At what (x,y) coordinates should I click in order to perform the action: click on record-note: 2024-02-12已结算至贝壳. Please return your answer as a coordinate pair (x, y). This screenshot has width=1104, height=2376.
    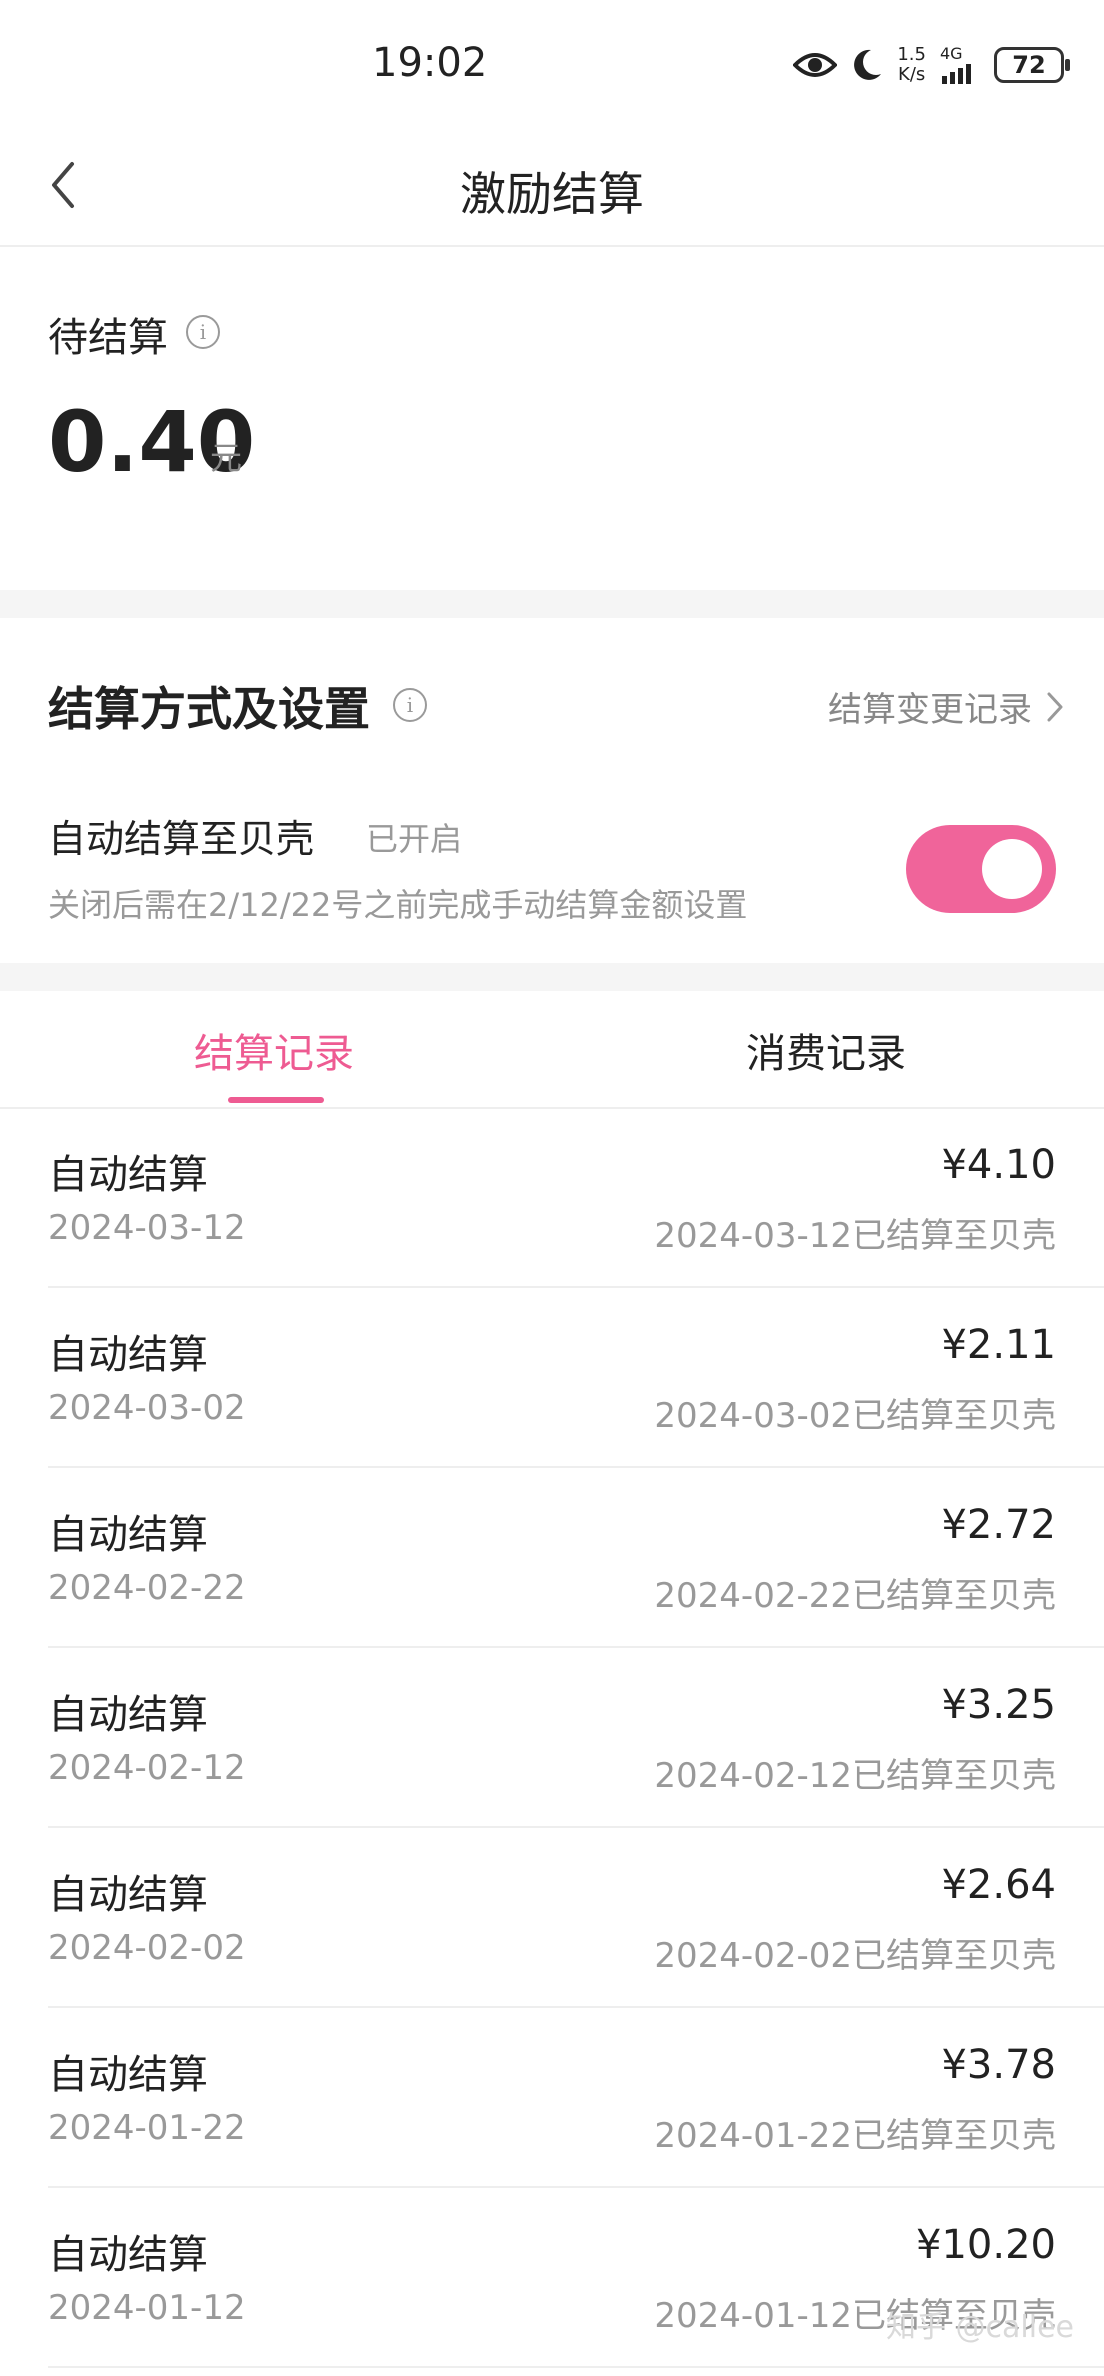
    Looking at the image, I should click on (855, 1776).